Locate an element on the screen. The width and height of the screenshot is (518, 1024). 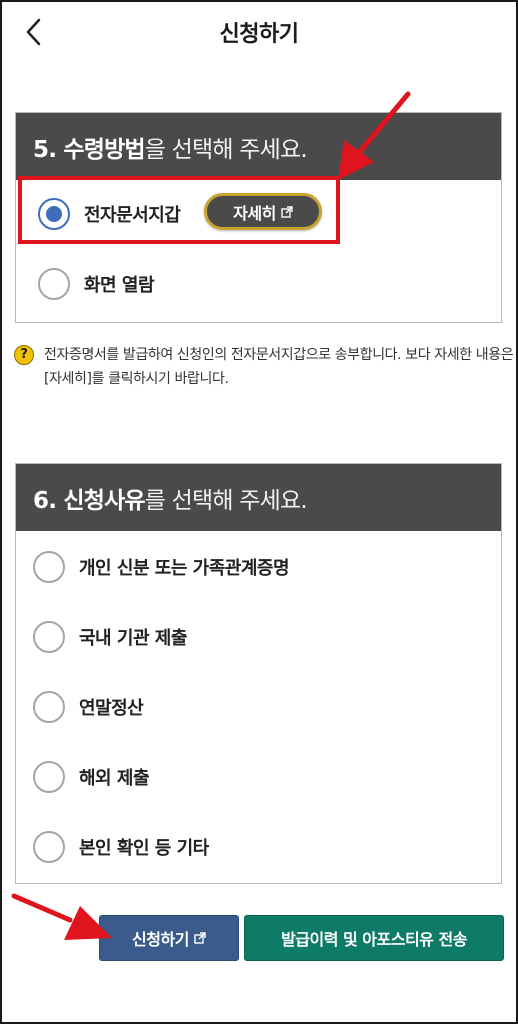
detail-button: 자세히 is located at coordinates (263, 211).